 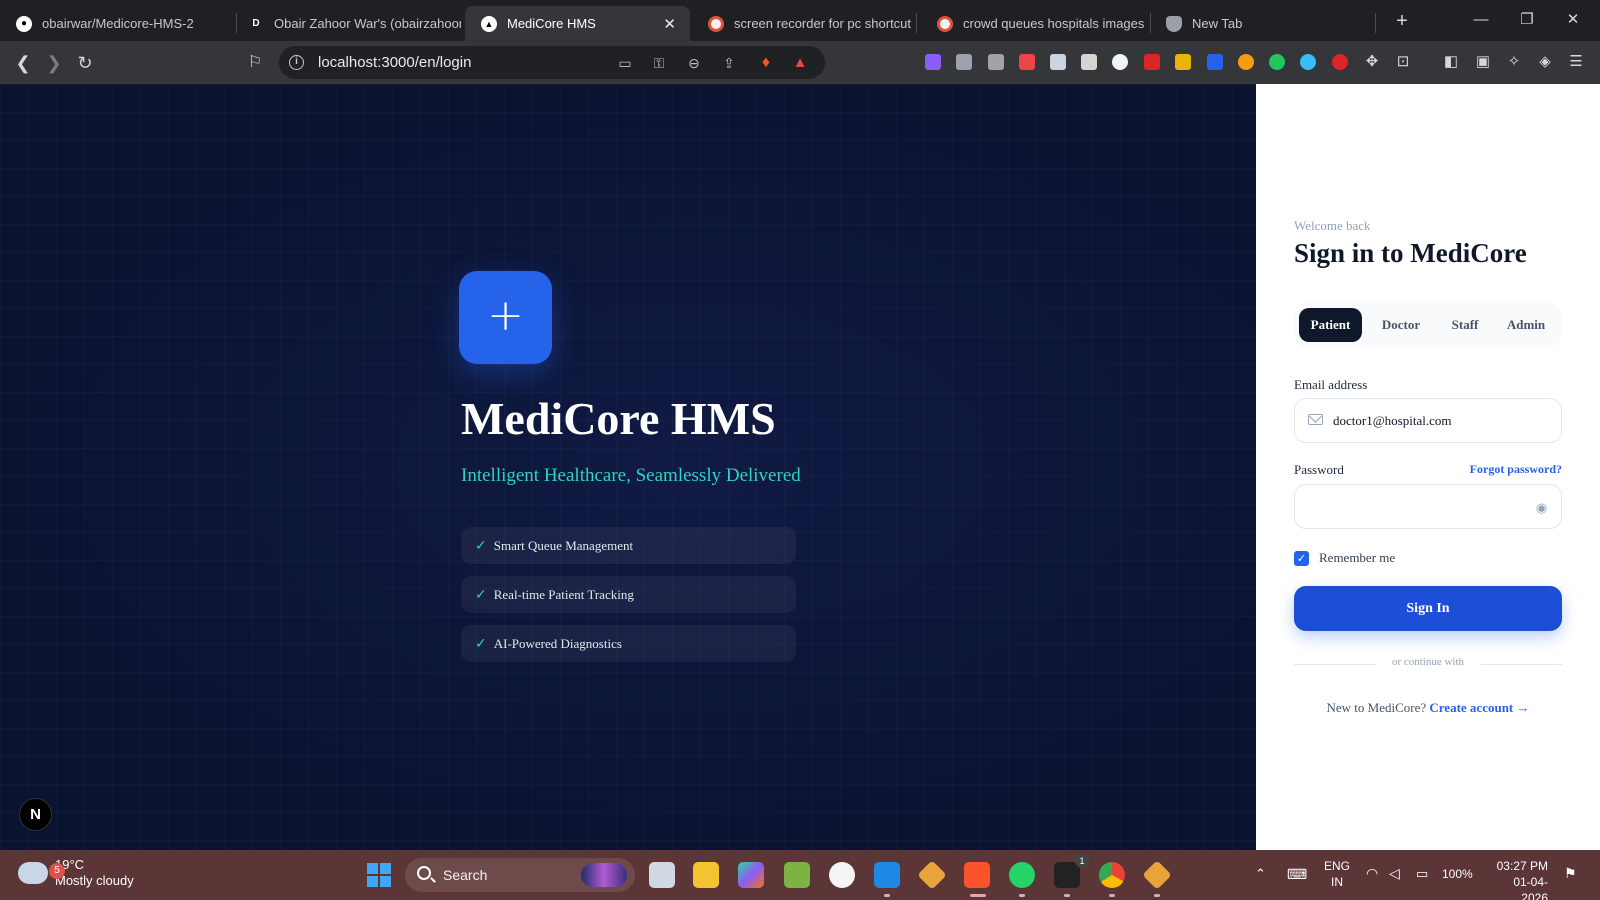 What do you see at coordinates (1428, 506) in the screenshot?
I see `password-field: ◉` at bounding box center [1428, 506].